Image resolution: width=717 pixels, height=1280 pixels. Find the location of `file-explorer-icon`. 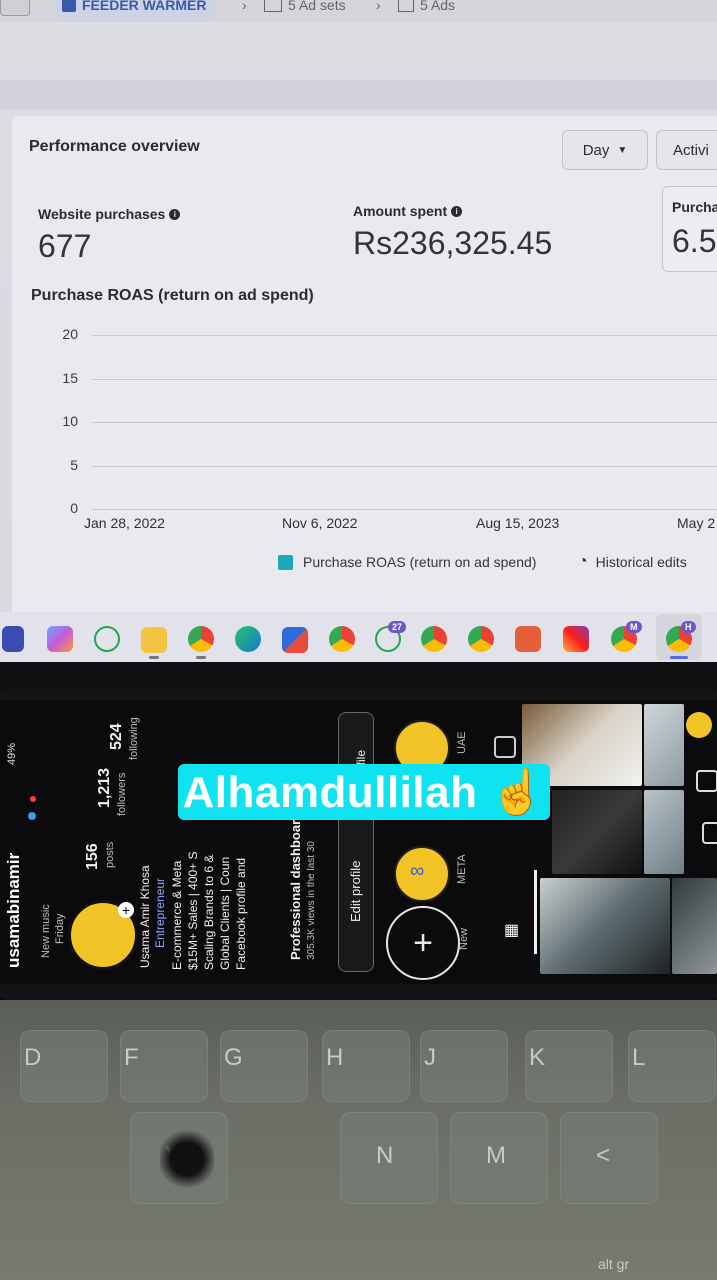

file-explorer-icon is located at coordinates (154, 640).